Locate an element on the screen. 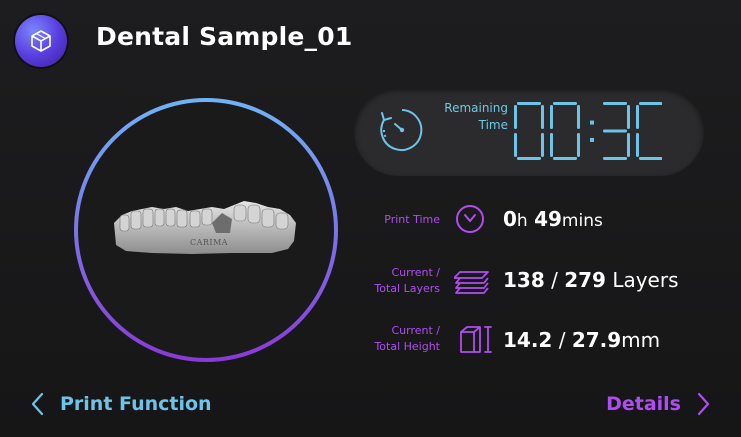 The width and height of the screenshot is (741, 437). remaining-time-label: Remaining Time is located at coordinates (476, 116).